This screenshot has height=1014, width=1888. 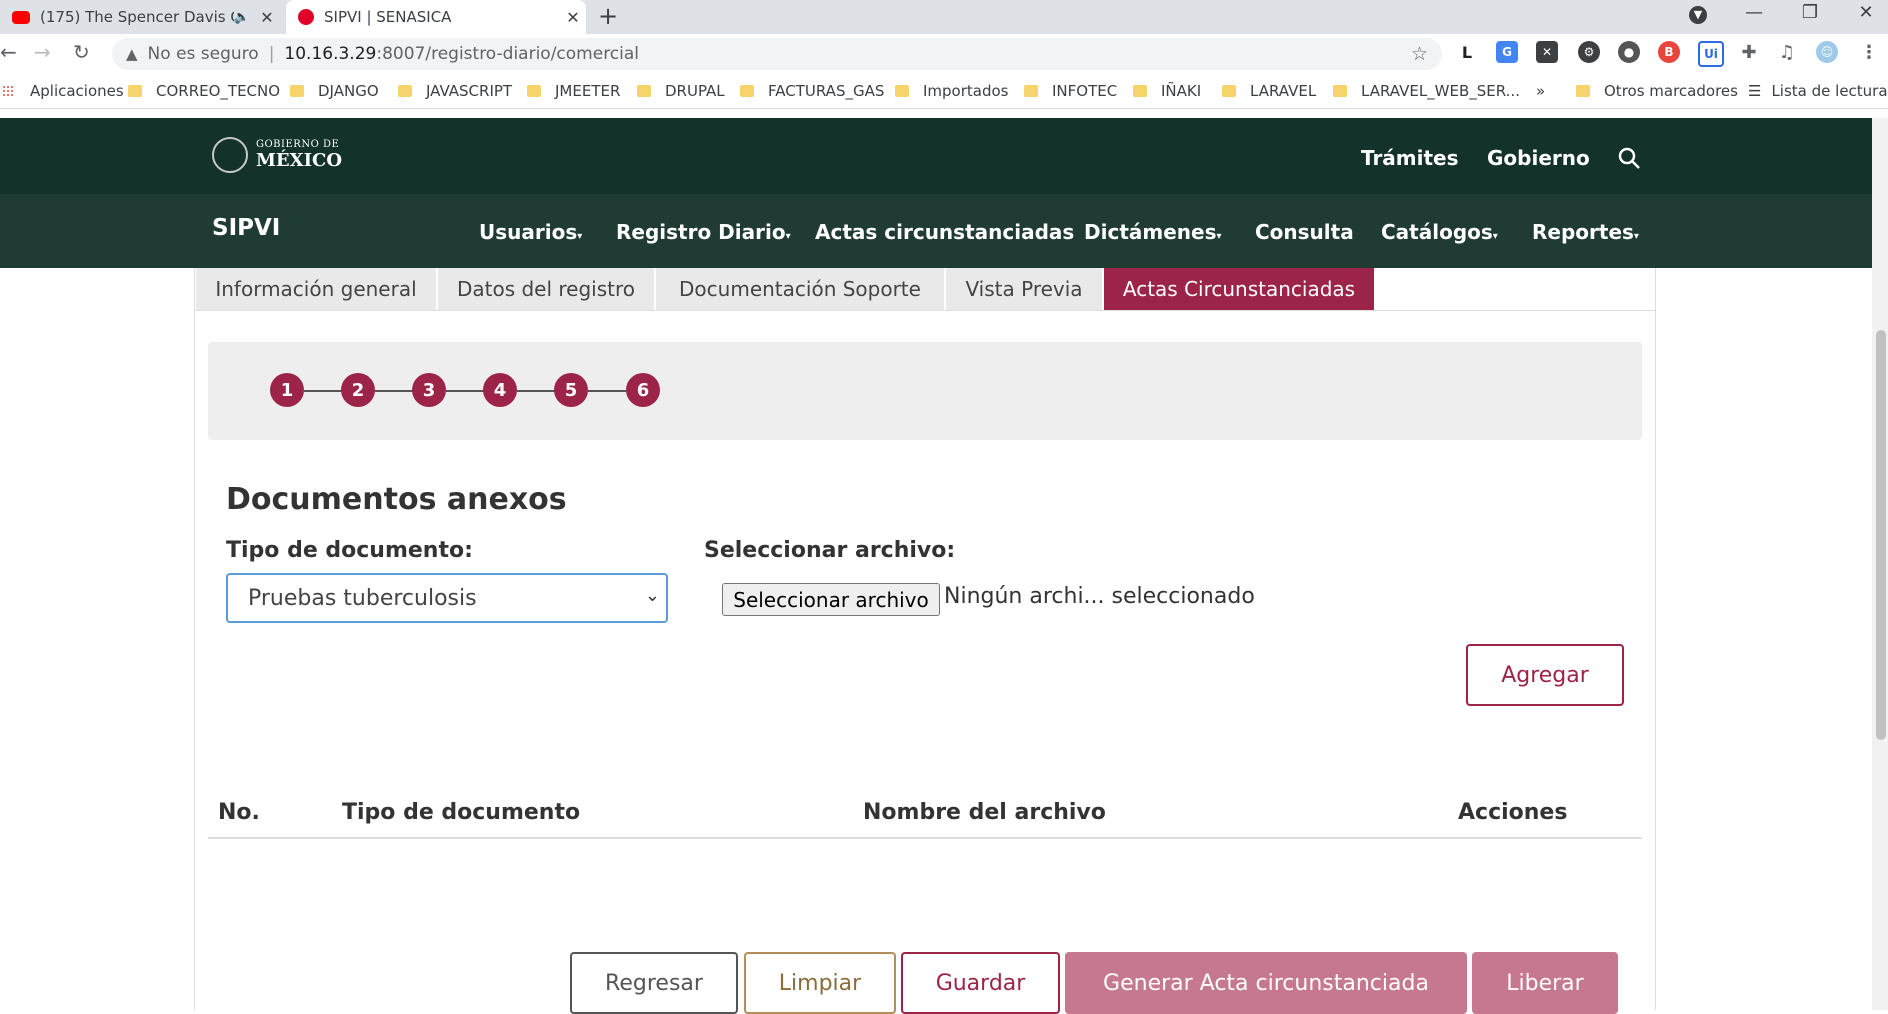 What do you see at coordinates (1585, 232) in the screenshot?
I see `nav-reportes: Reportes▾` at bounding box center [1585, 232].